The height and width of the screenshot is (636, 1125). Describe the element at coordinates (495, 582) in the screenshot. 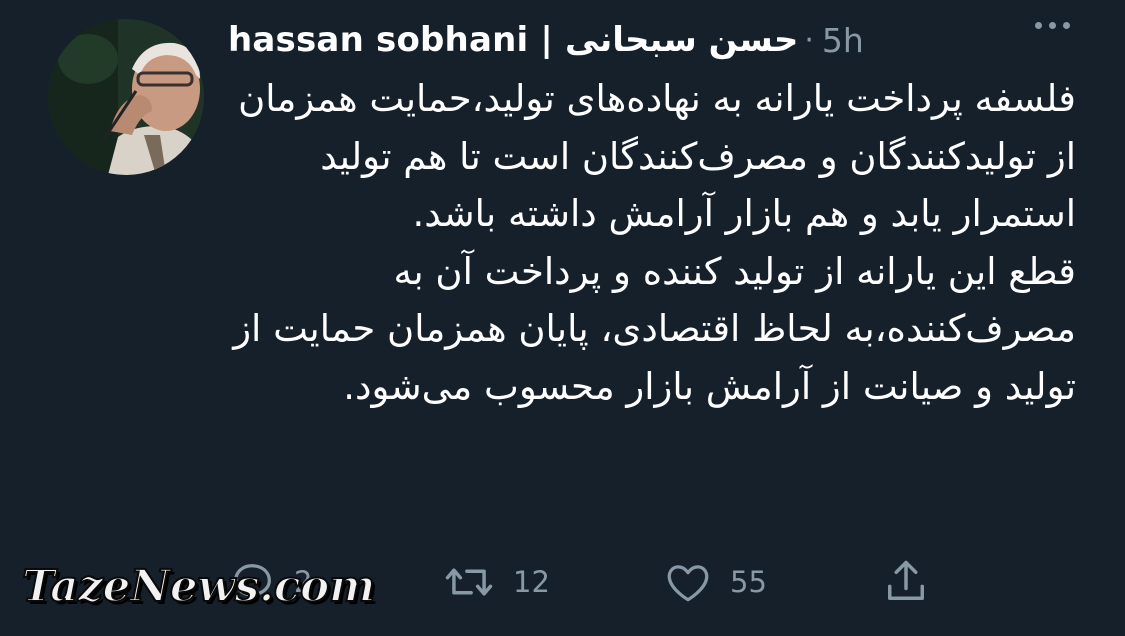

I see `retweet-button: 12` at that location.